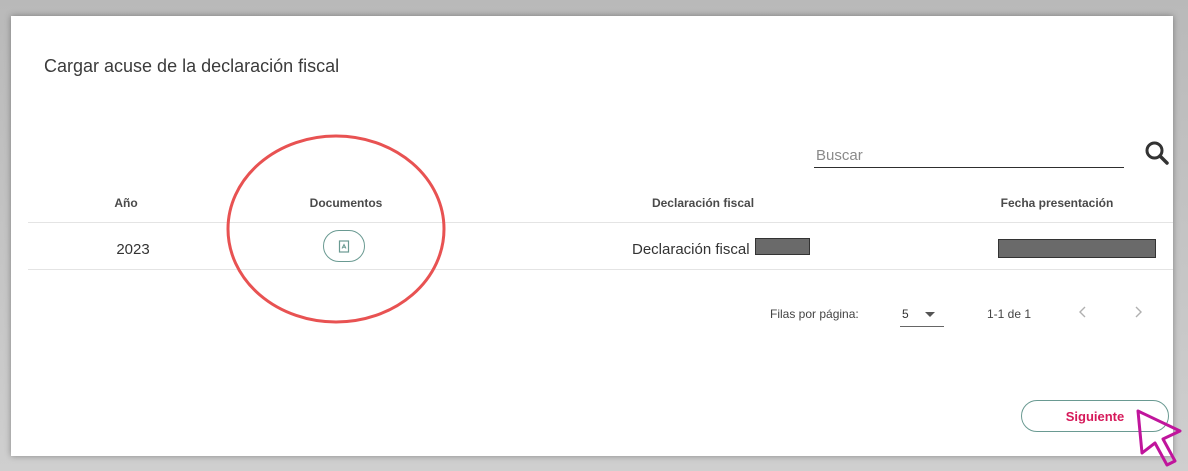 This screenshot has height=471, width=1188. What do you see at coordinates (782, 246) in the screenshot?
I see `redacted-declaration-suffix` at bounding box center [782, 246].